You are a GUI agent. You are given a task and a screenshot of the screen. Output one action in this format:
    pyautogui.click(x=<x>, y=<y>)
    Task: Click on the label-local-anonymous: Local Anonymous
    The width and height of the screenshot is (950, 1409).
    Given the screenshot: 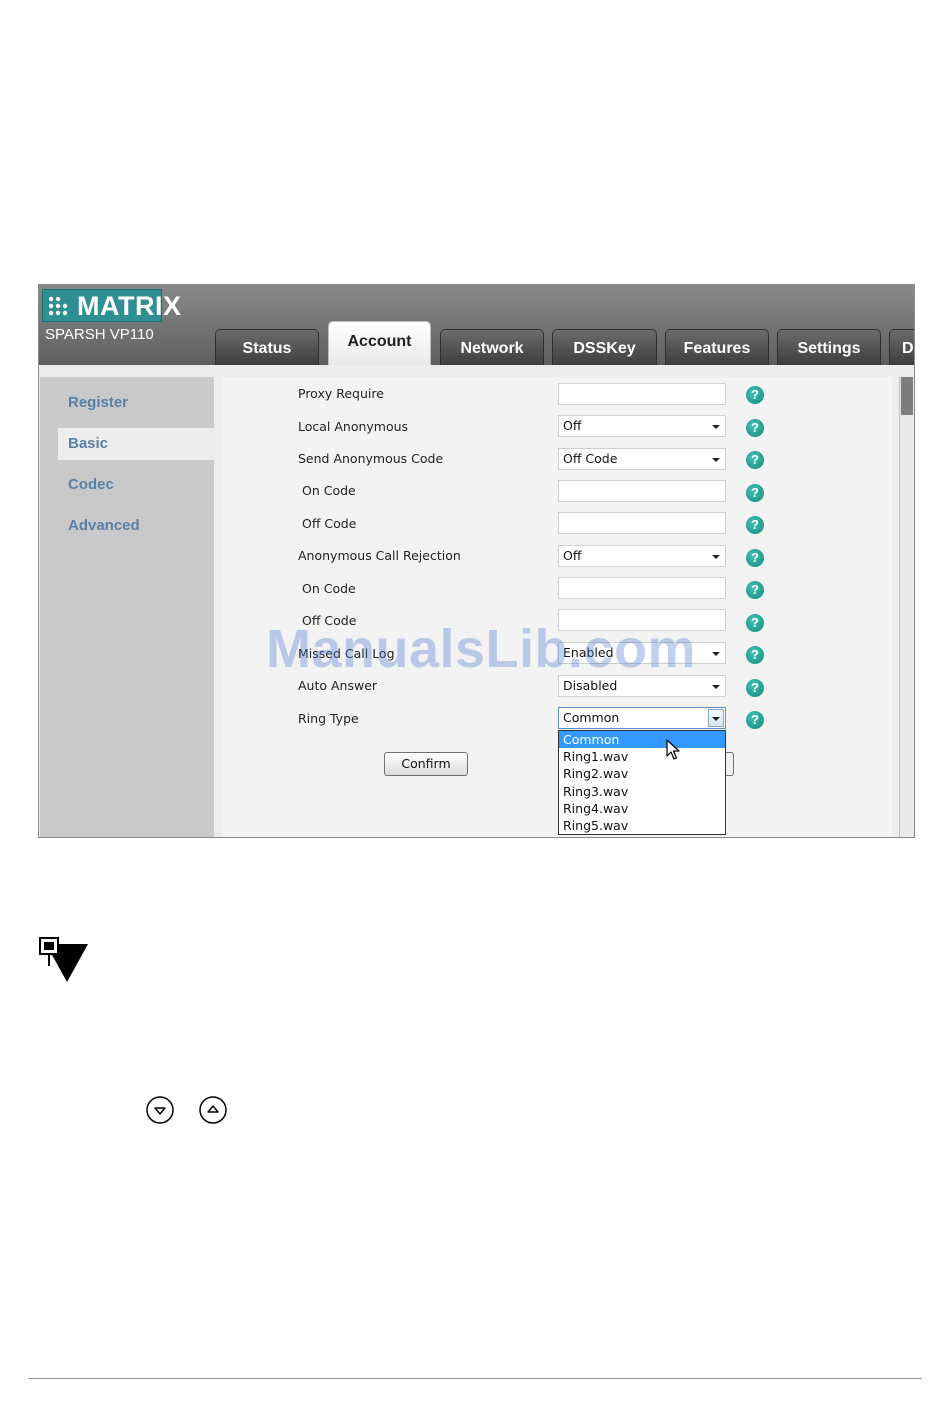 What is the action you would take?
    pyautogui.click(x=353, y=426)
    